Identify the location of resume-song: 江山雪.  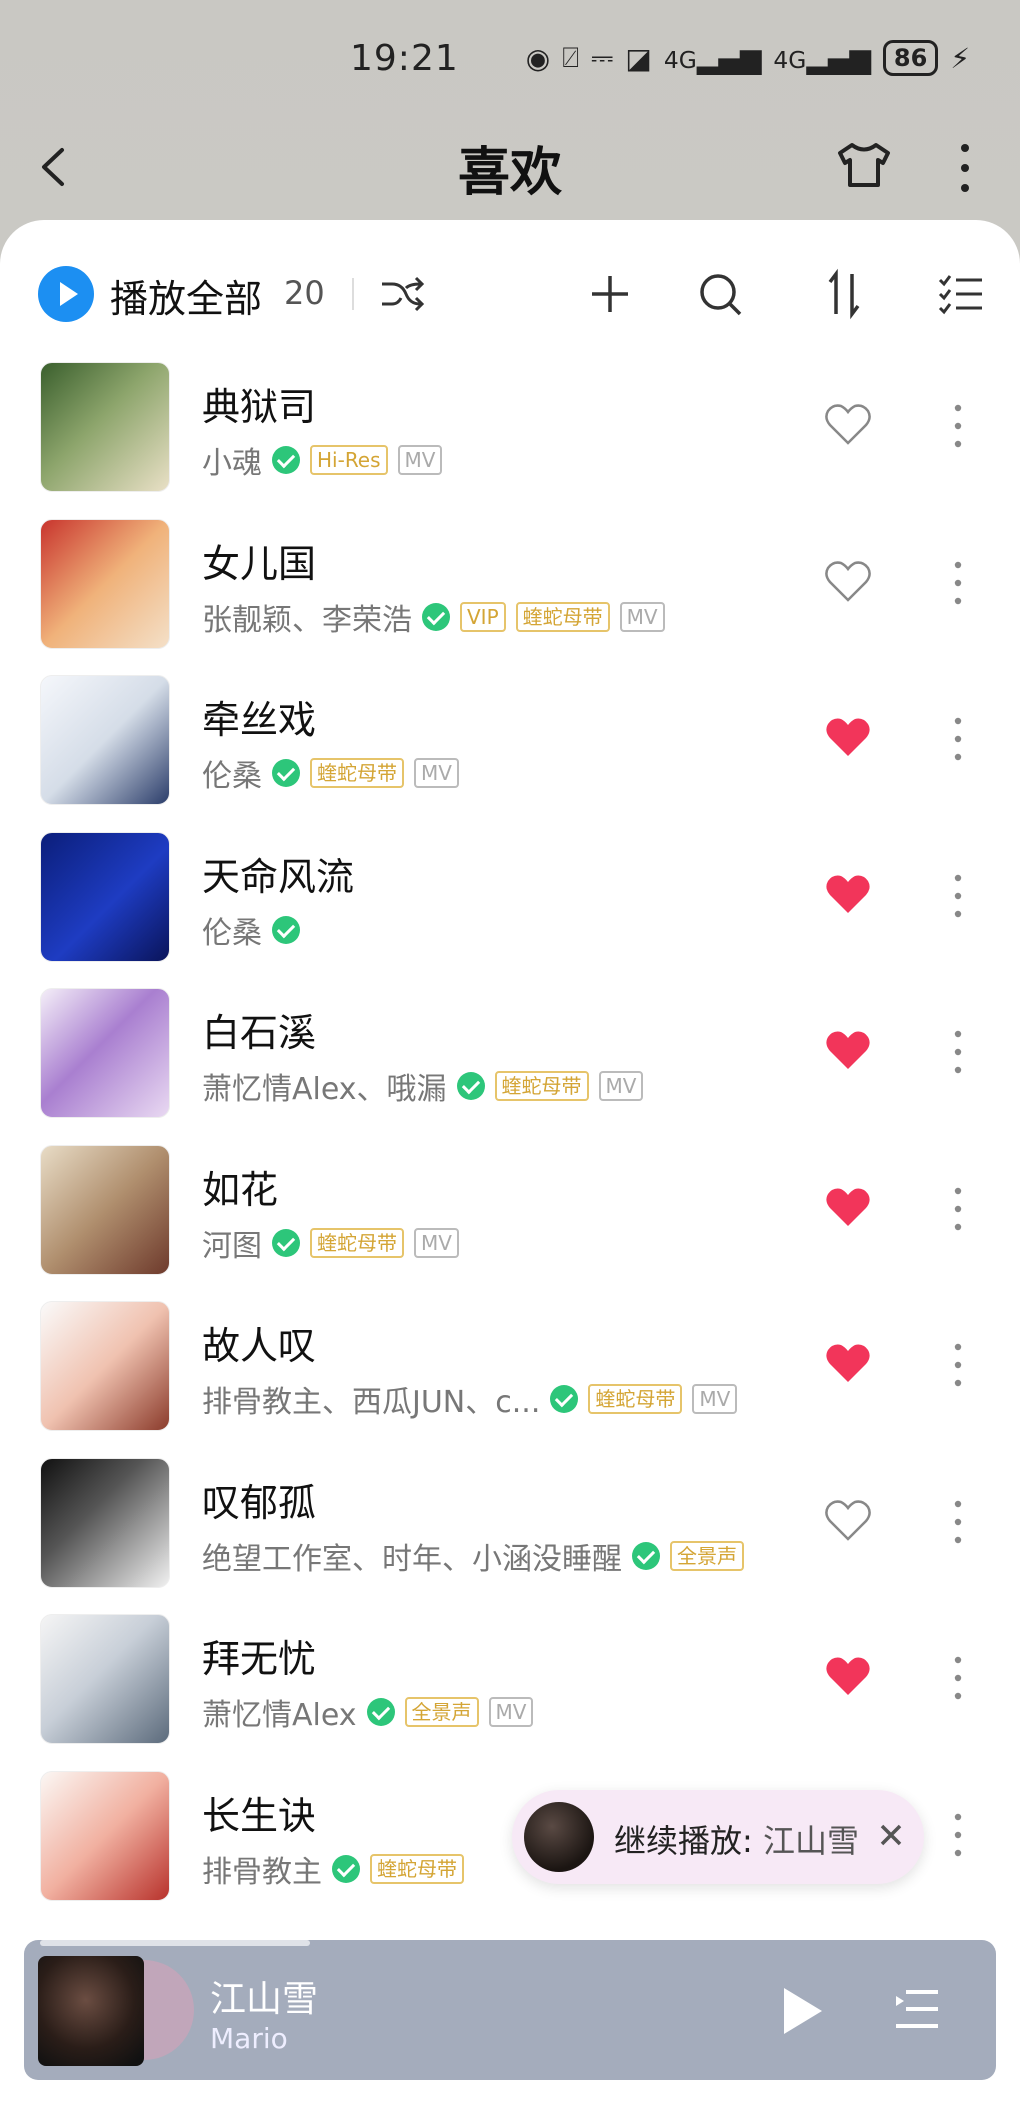
(810, 1841).